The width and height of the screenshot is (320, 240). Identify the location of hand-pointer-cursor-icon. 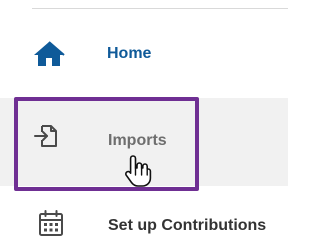
(138, 171).